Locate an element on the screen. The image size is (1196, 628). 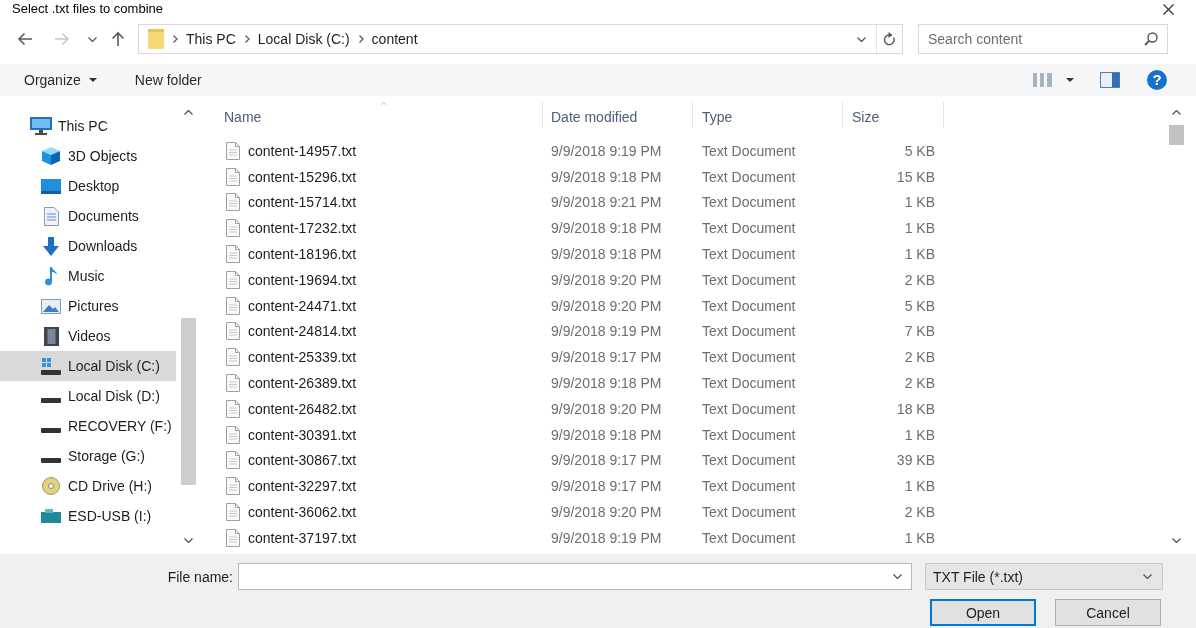
sidebar-item: Downloads is located at coordinates (88, 246).